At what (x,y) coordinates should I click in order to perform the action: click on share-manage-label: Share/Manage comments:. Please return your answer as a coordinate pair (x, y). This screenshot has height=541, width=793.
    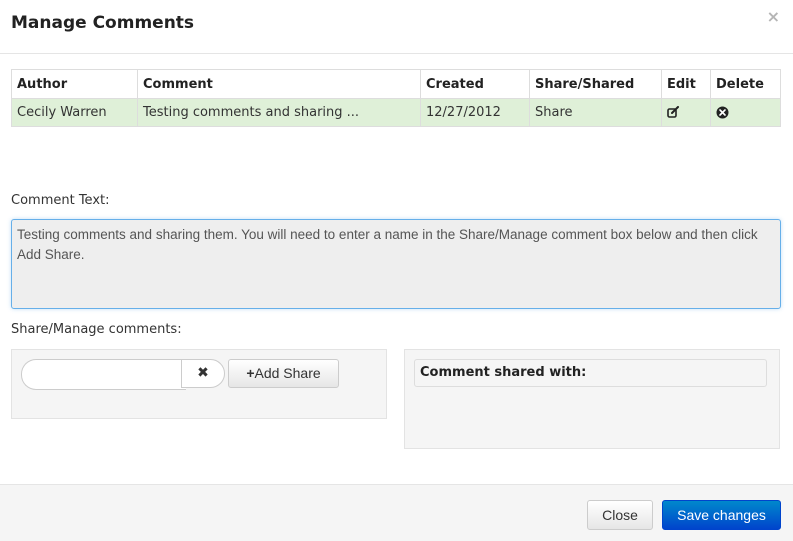
    Looking at the image, I should click on (96, 329).